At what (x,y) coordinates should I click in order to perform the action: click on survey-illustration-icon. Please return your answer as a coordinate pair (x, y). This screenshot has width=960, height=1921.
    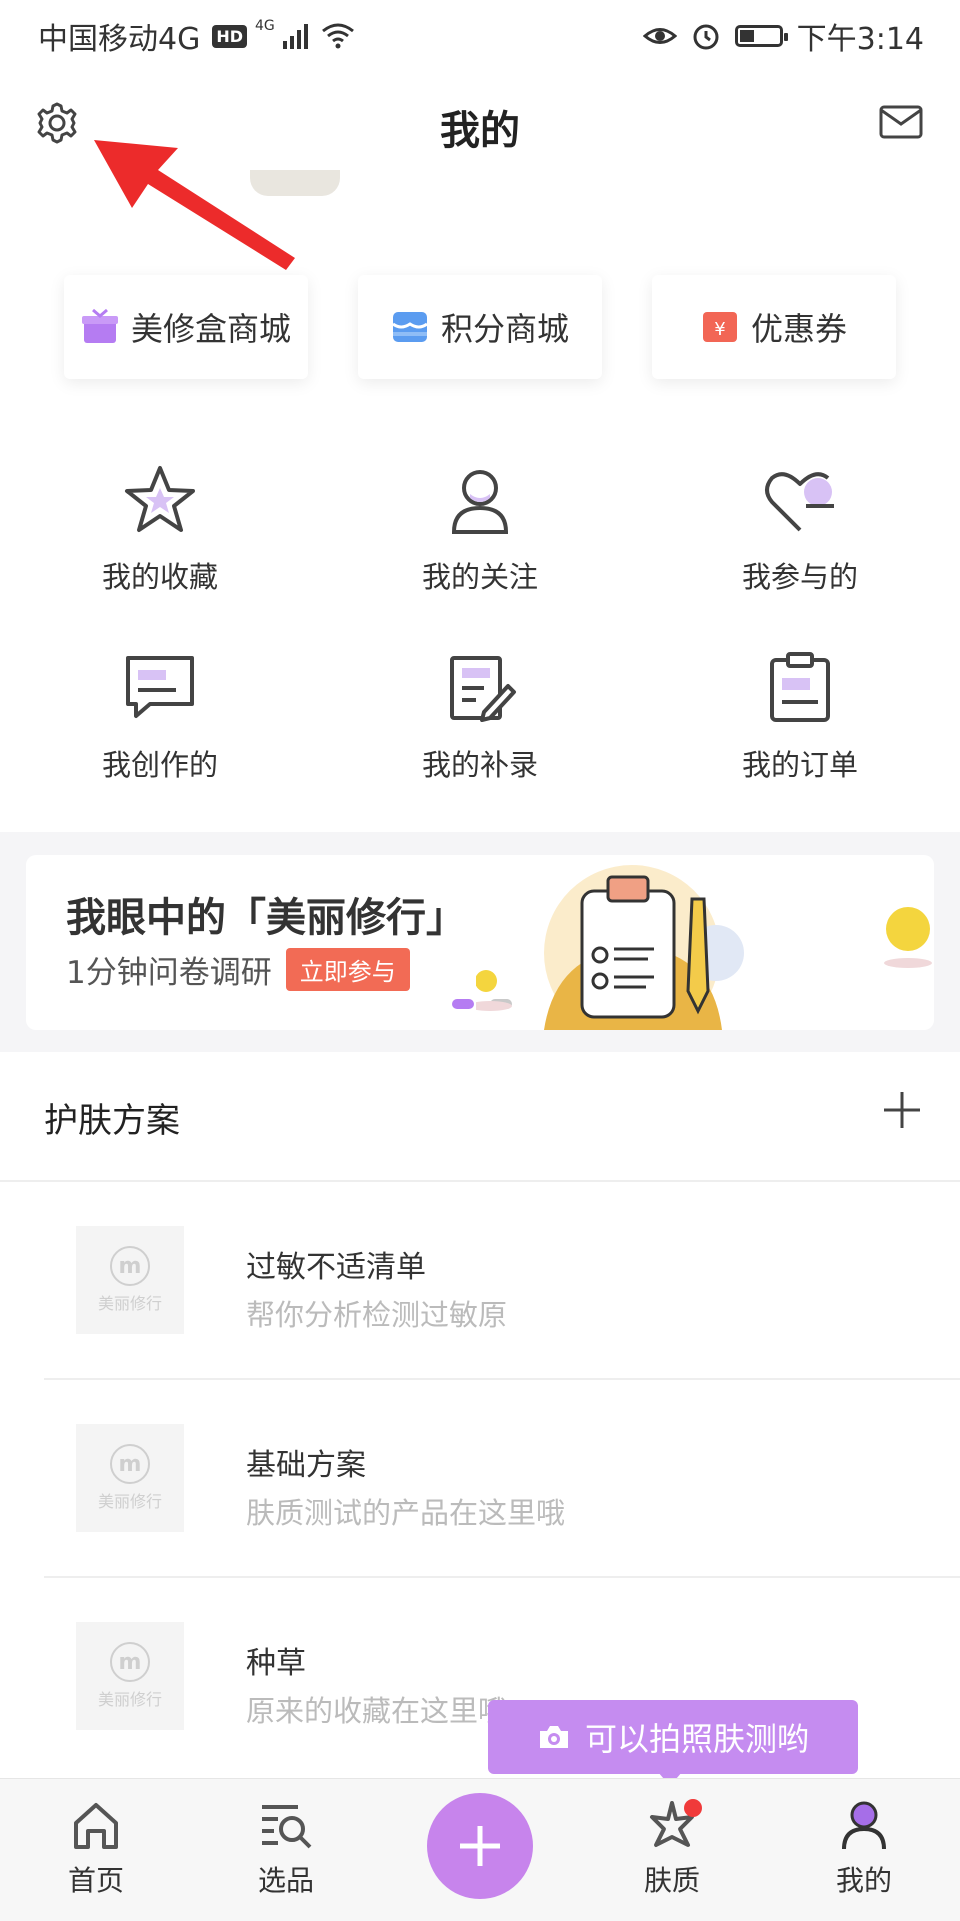
    Looking at the image, I should click on (704, 947).